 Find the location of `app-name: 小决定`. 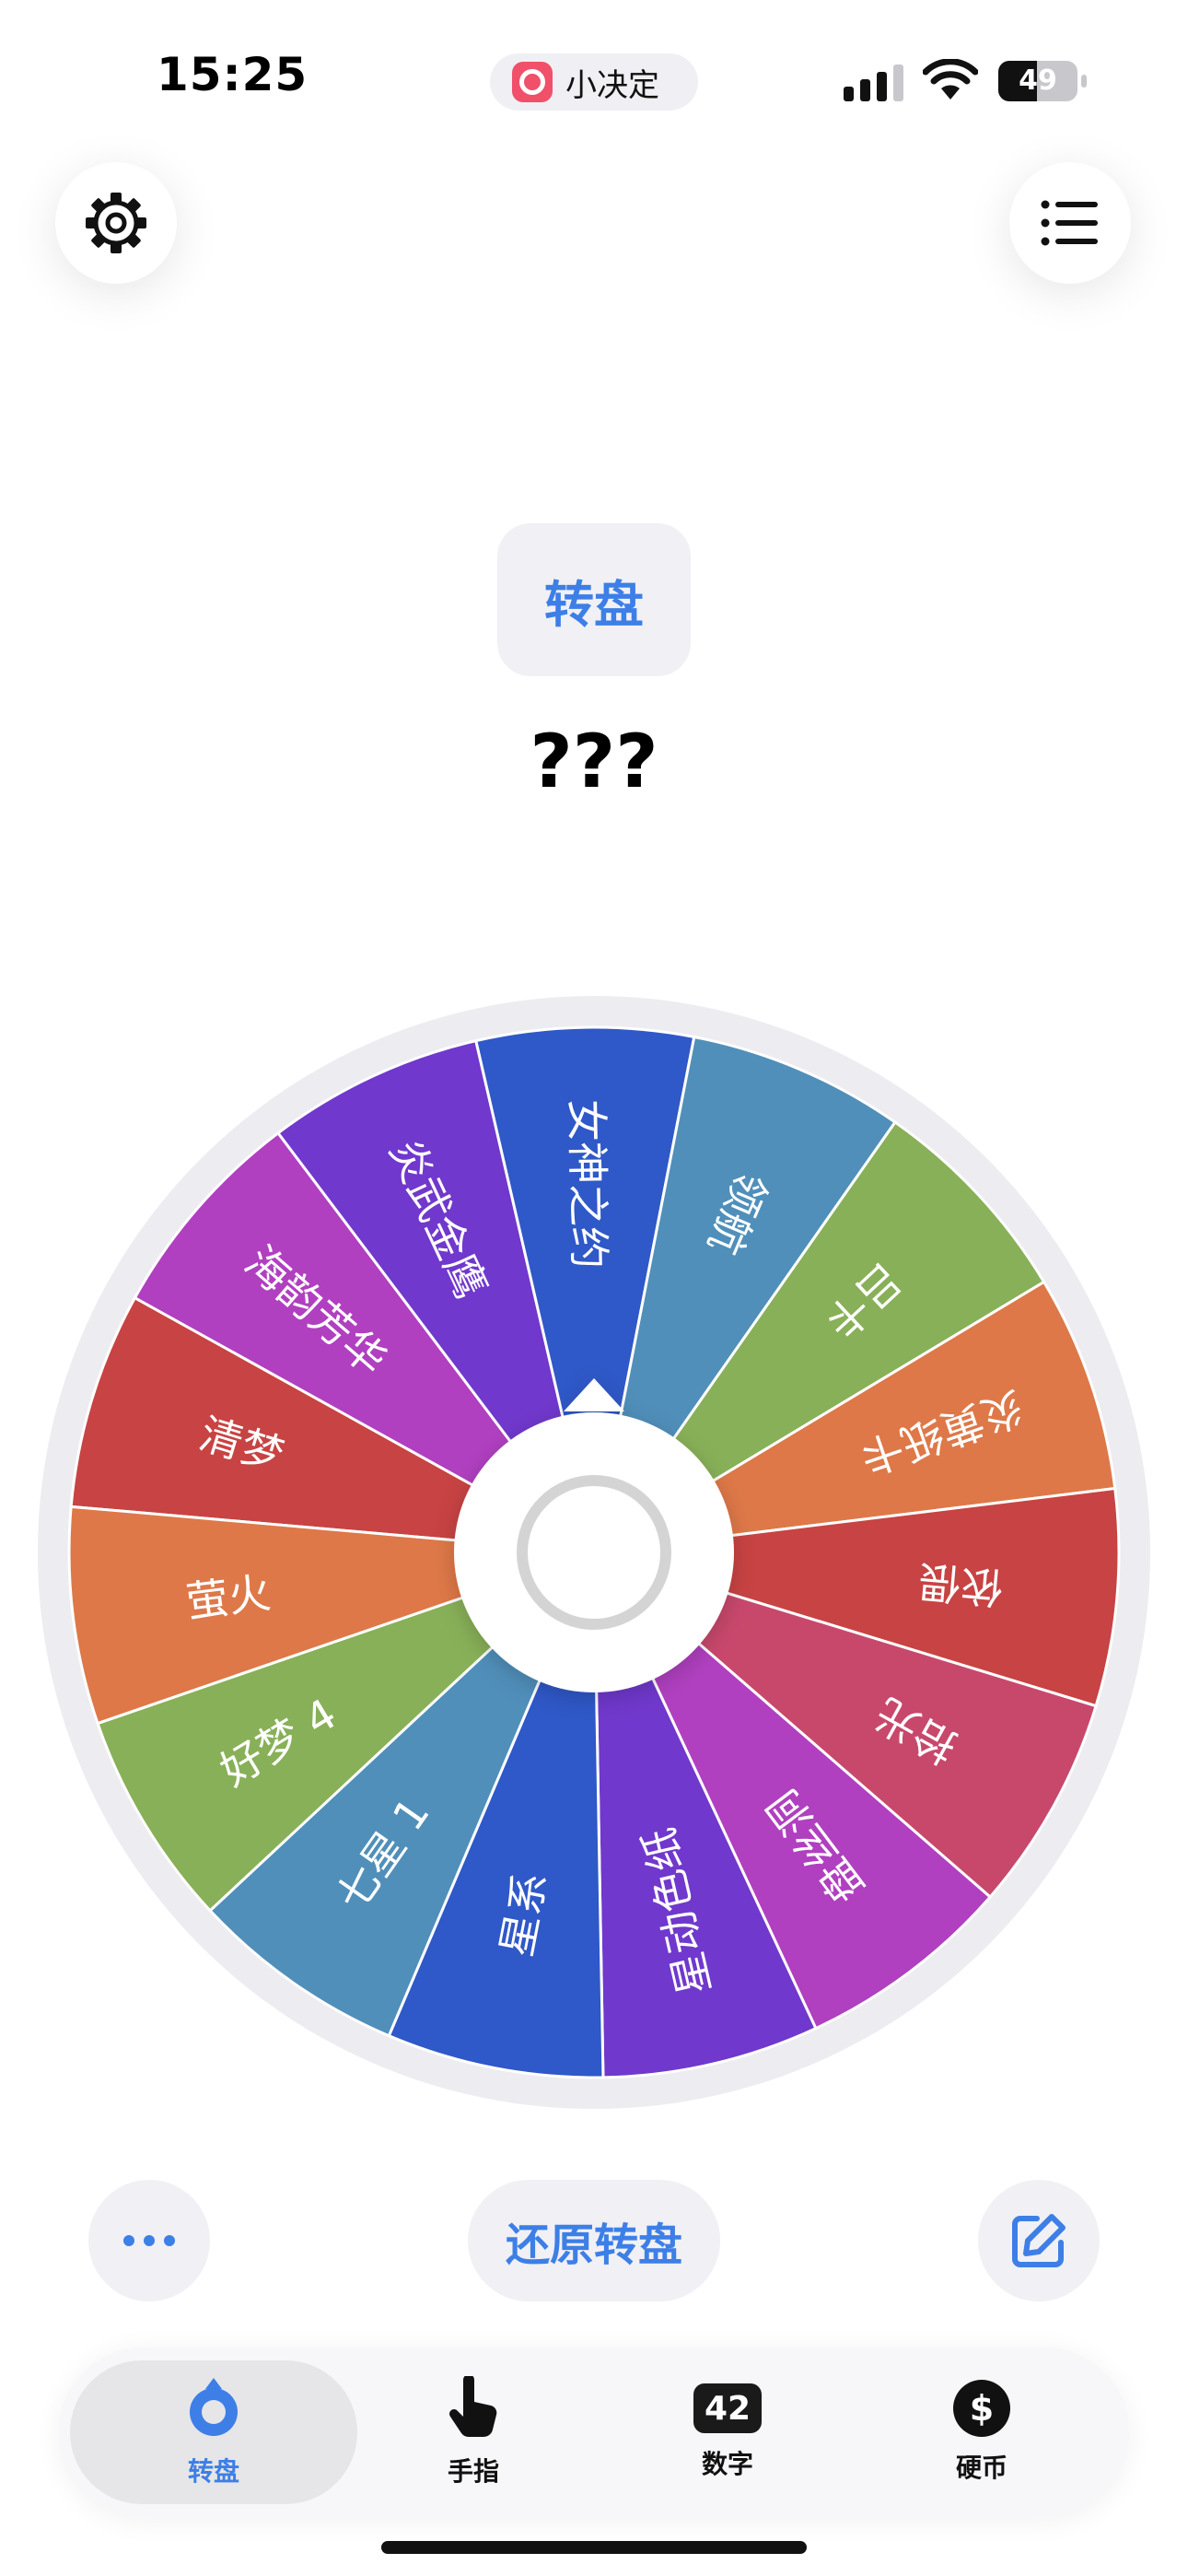

app-name: 小决定 is located at coordinates (612, 85).